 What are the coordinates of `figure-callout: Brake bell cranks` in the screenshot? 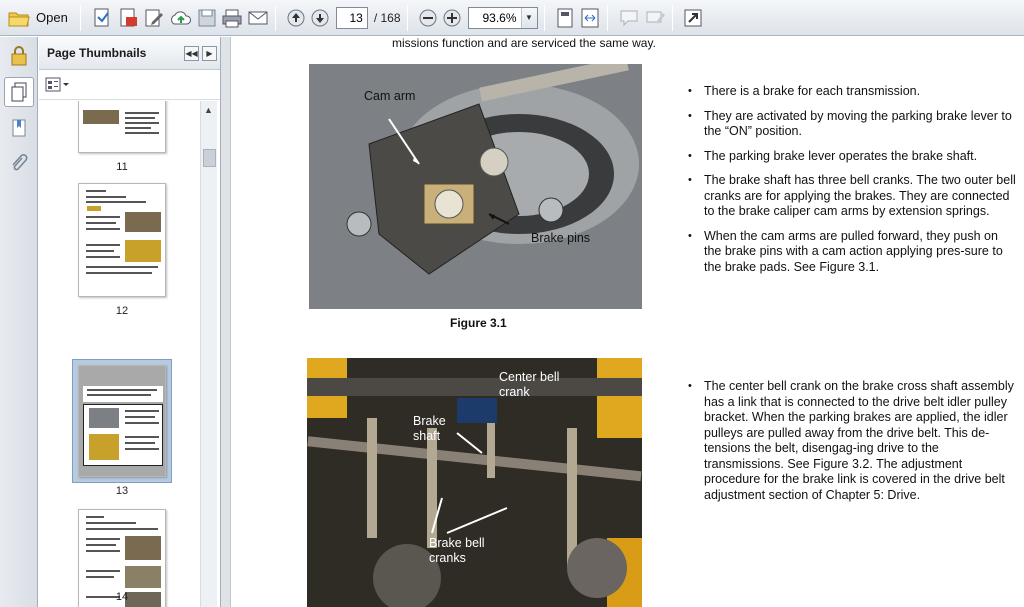 It's located at (457, 550).